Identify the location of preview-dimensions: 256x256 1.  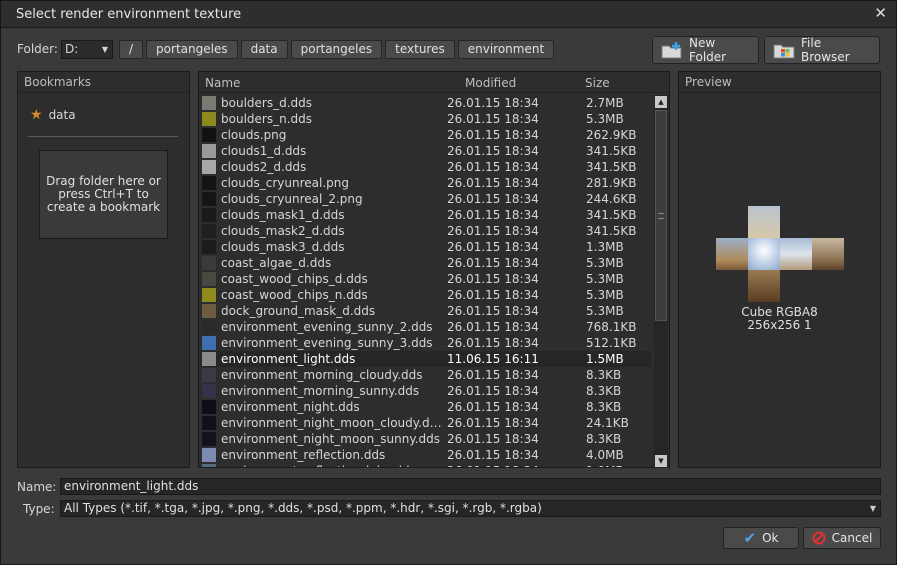
(779, 325).